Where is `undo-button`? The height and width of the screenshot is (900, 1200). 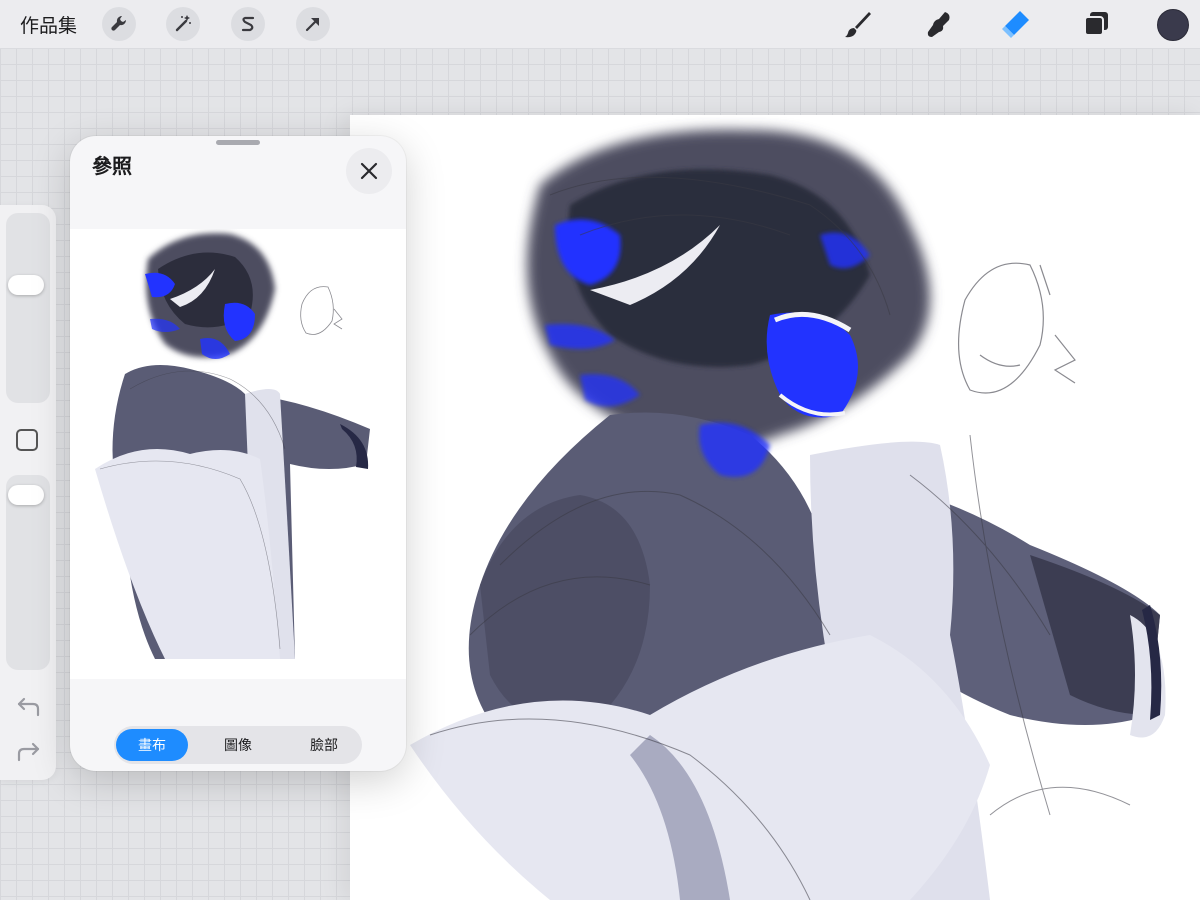 undo-button is located at coordinates (29, 707).